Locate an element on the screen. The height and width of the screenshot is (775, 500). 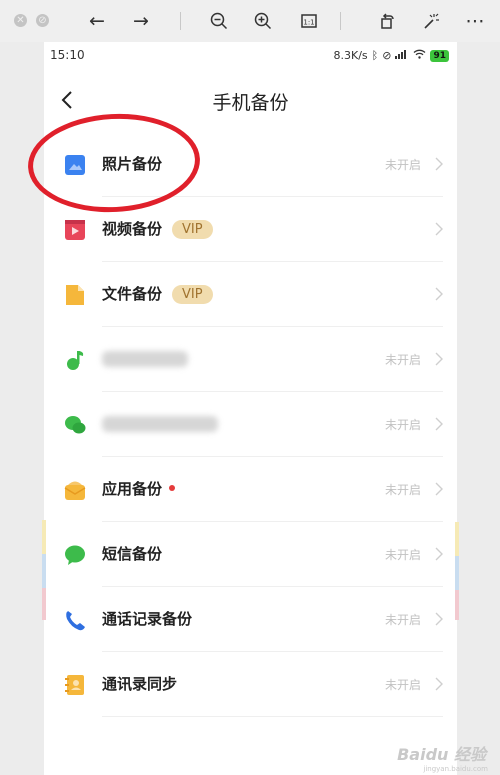
list-item-sms-backup: 短信备份 未开启 is located at coordinates (250, 554).